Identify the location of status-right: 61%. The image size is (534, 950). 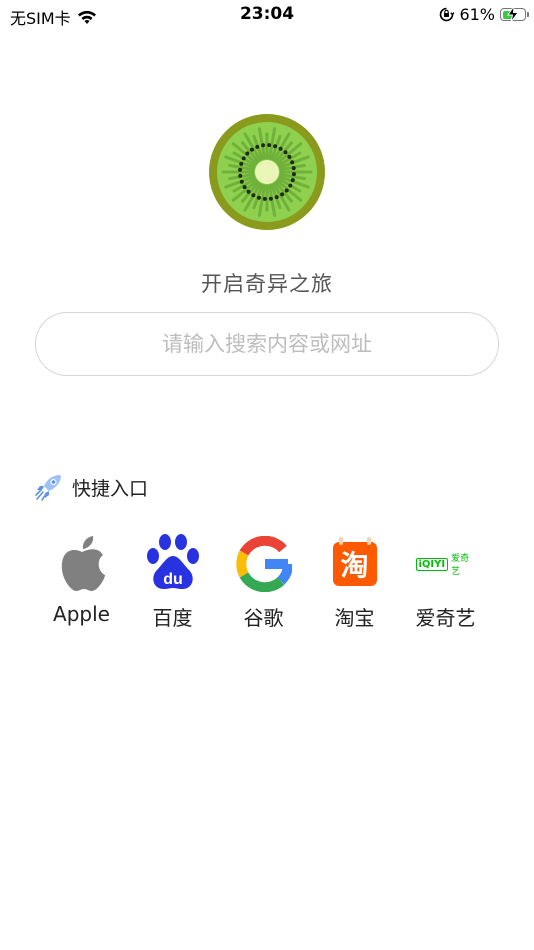
(484, 14).